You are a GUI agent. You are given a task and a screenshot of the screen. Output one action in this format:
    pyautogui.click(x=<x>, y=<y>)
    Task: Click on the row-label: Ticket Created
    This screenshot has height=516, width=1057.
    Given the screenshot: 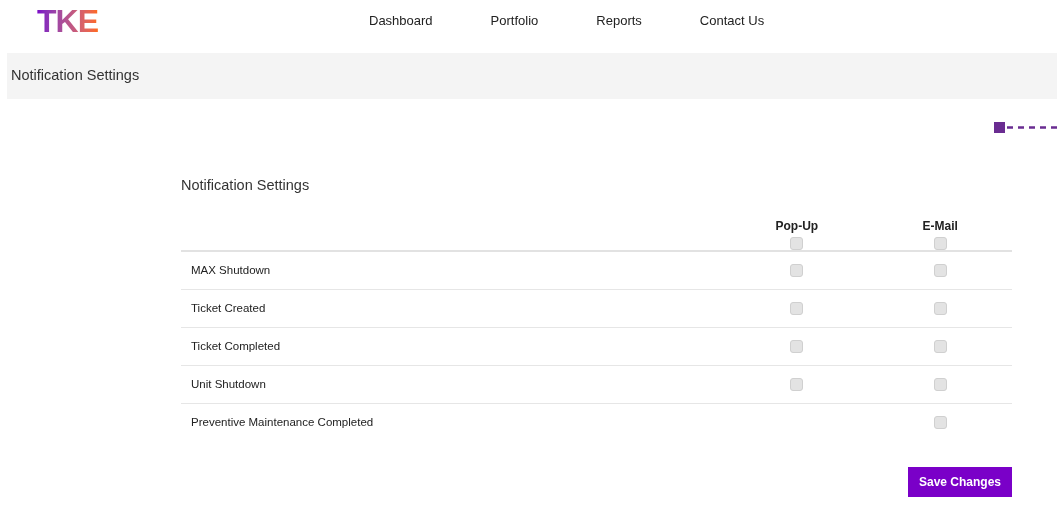 What is the action you would take?
    pyautogui.click(x=228, y=308)
    